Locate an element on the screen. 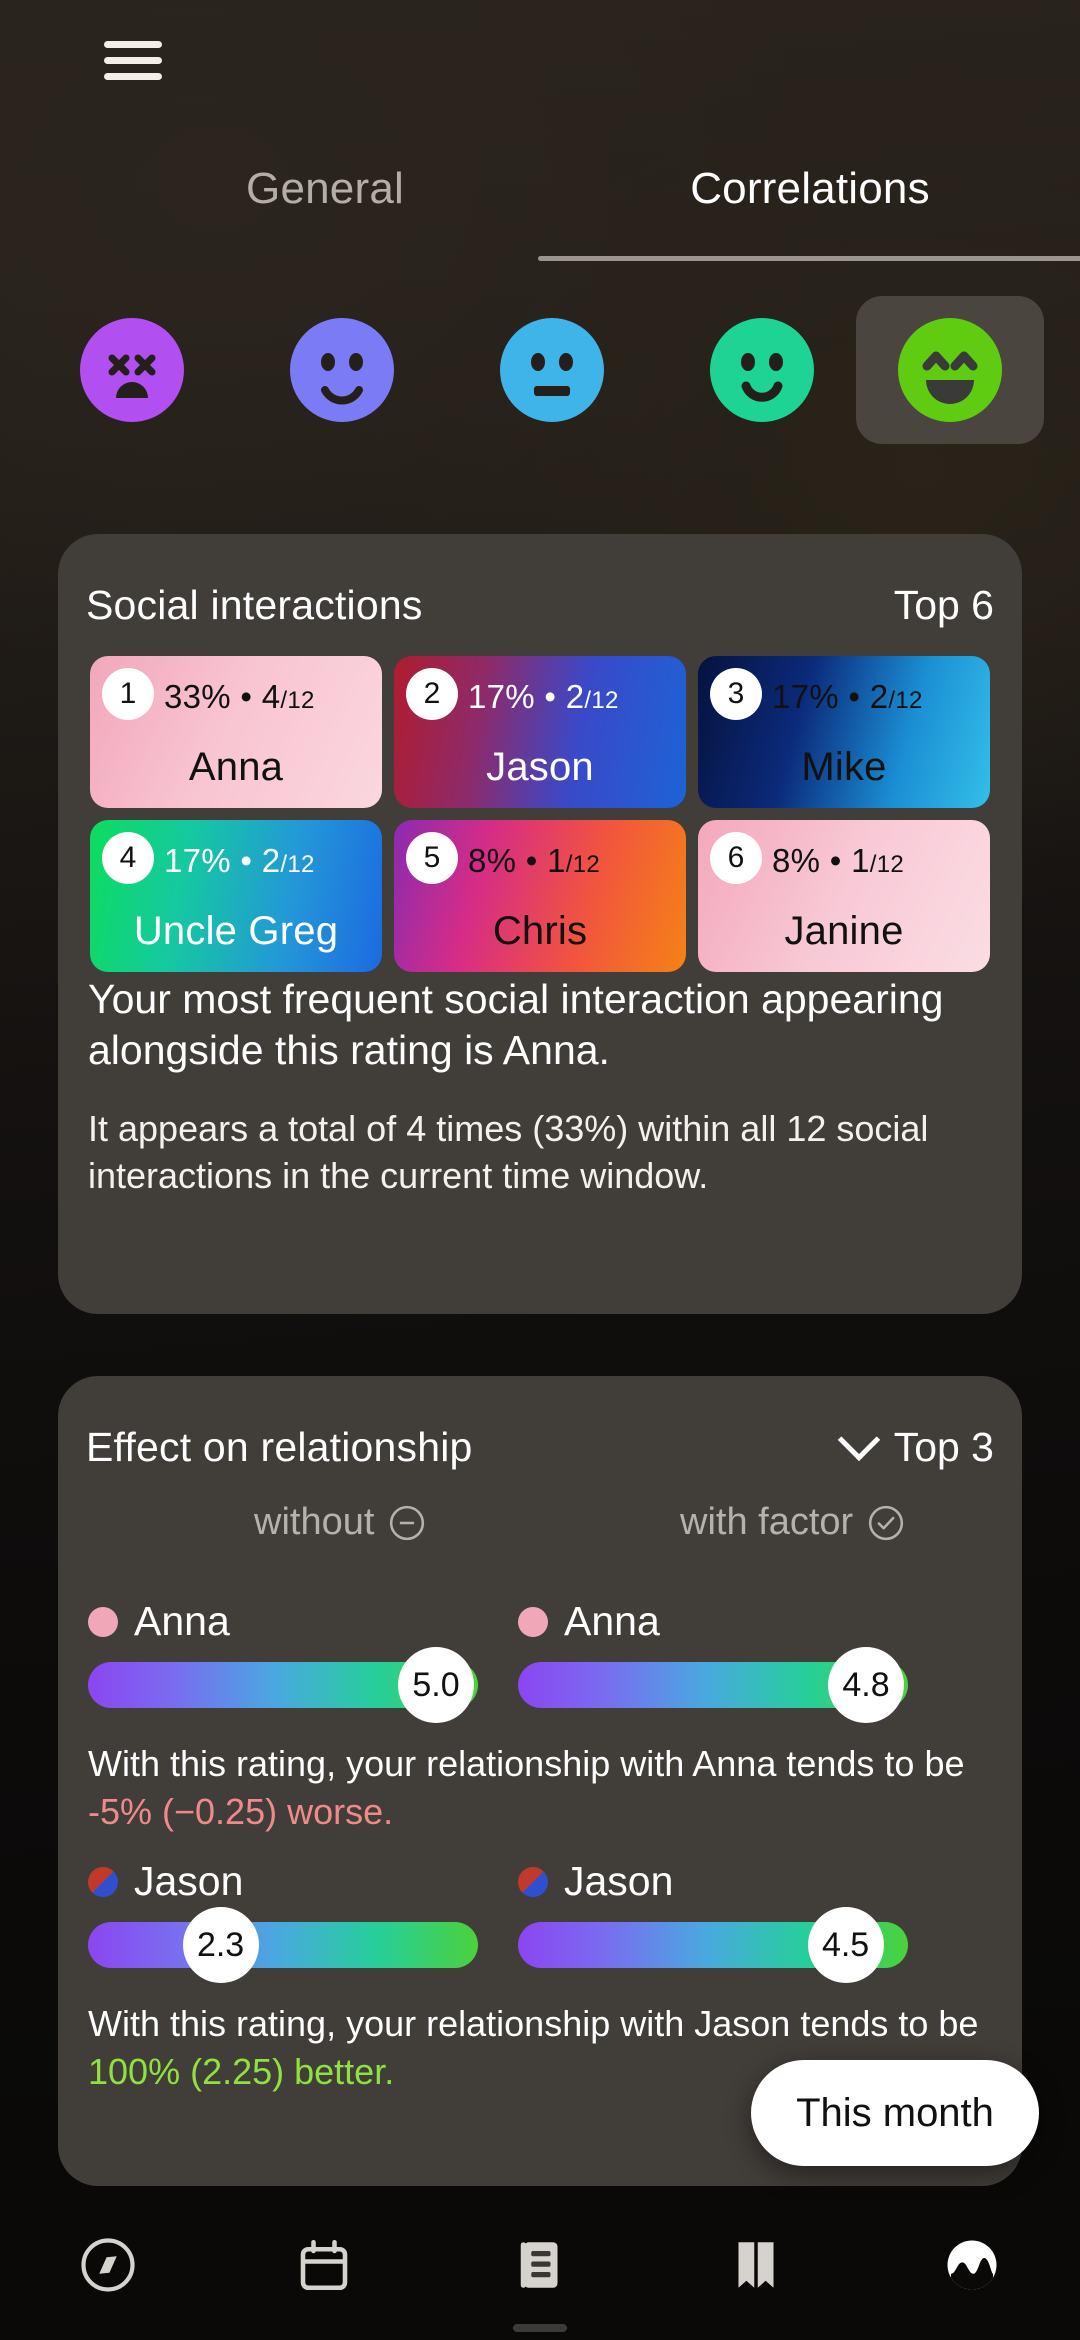 The image size is (1080, 2340). tile-person-name: Anna is located at coordinates (236, 767).